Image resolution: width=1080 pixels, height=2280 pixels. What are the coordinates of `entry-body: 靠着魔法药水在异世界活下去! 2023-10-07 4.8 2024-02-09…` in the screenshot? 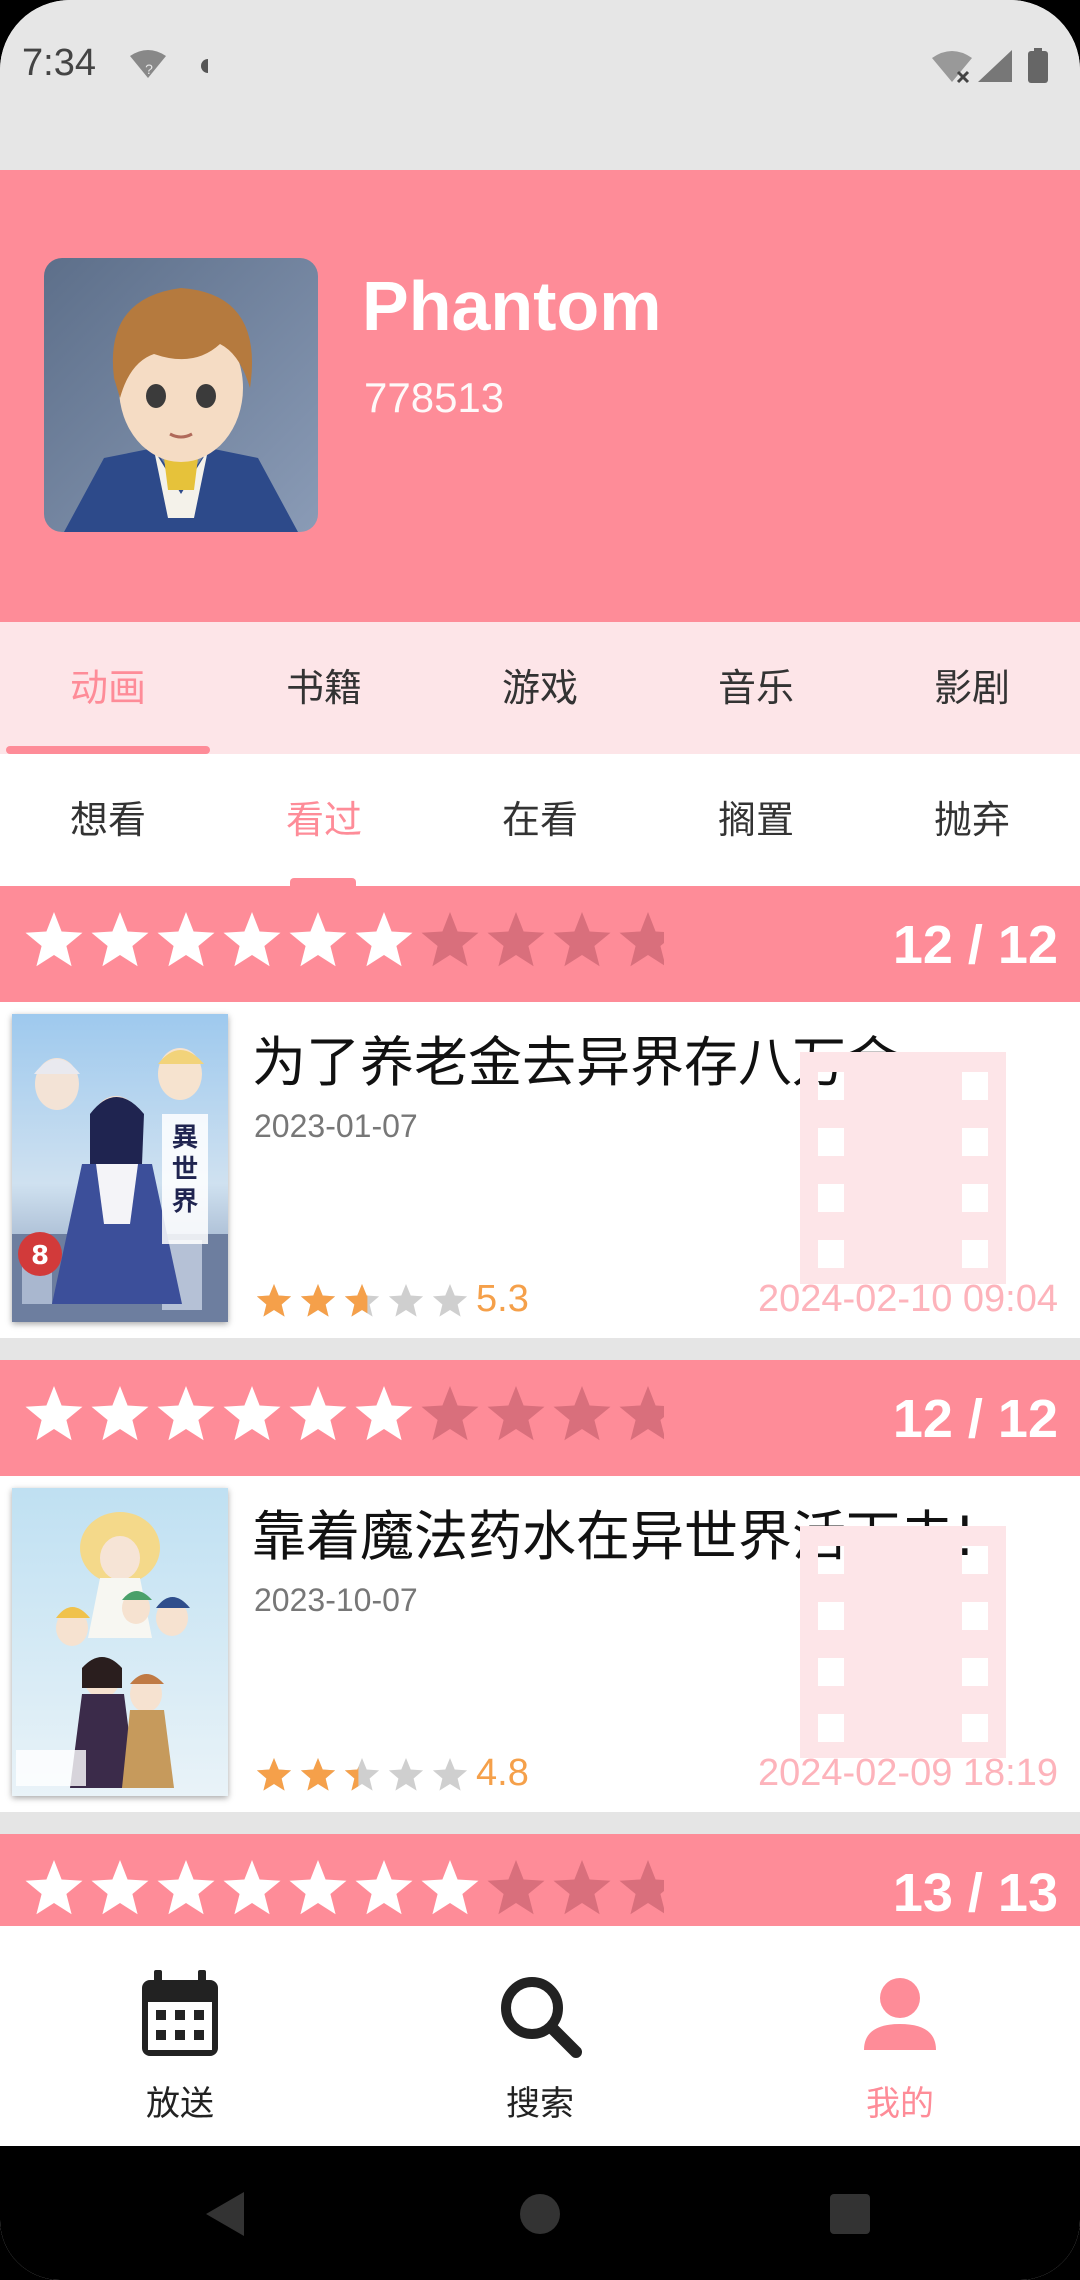 It's located at (540, 1644).